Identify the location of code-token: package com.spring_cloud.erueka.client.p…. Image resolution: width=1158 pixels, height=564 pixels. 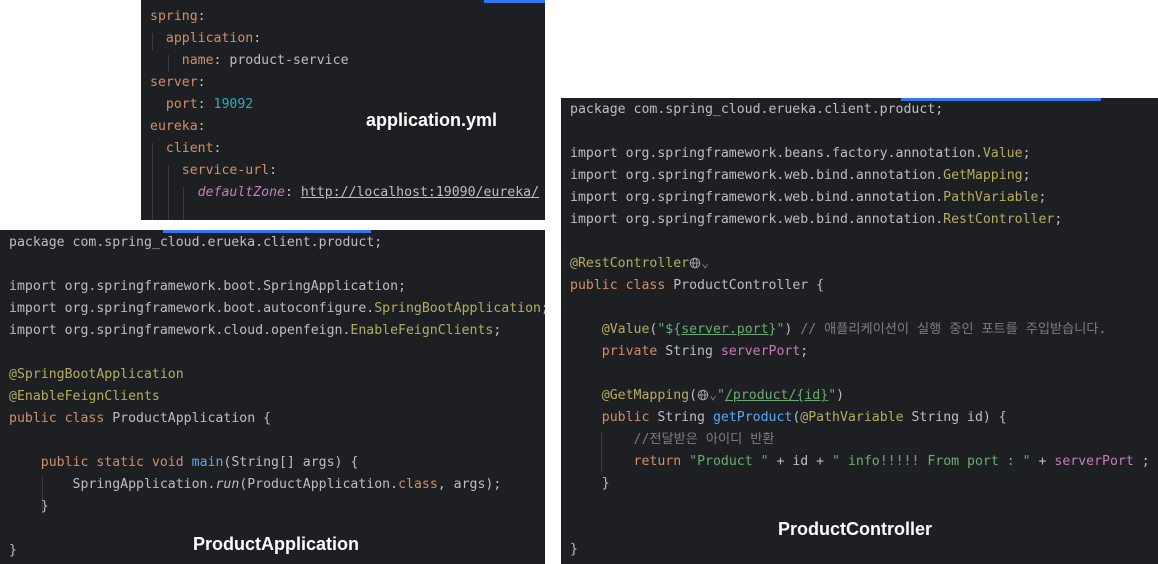
(196, 242).